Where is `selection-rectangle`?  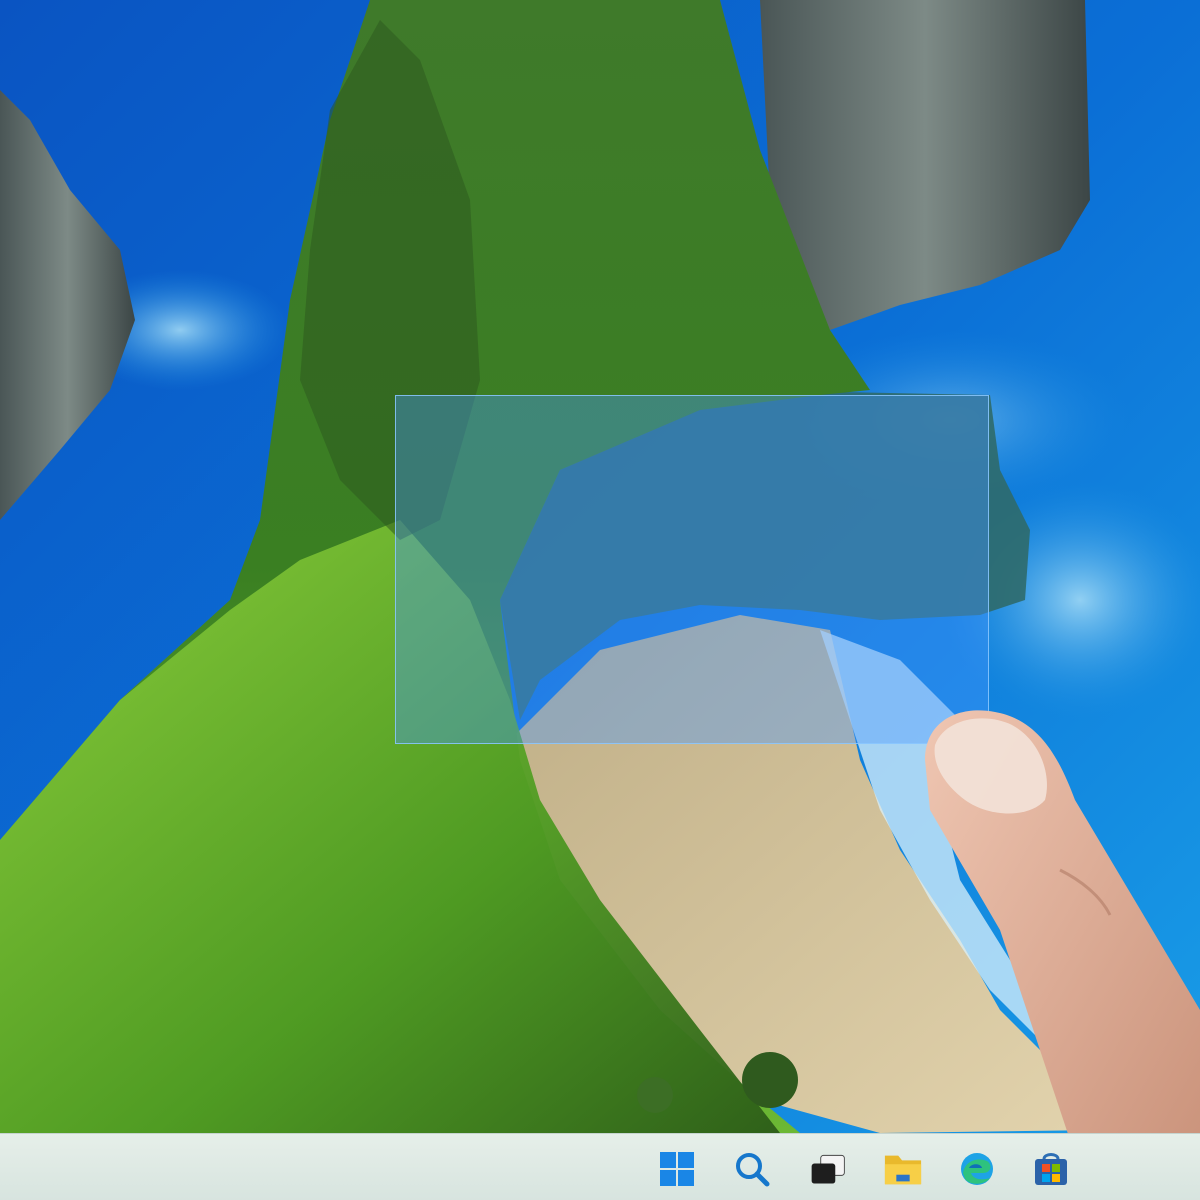
selection-rectangle is located at coordinates (692, 569).